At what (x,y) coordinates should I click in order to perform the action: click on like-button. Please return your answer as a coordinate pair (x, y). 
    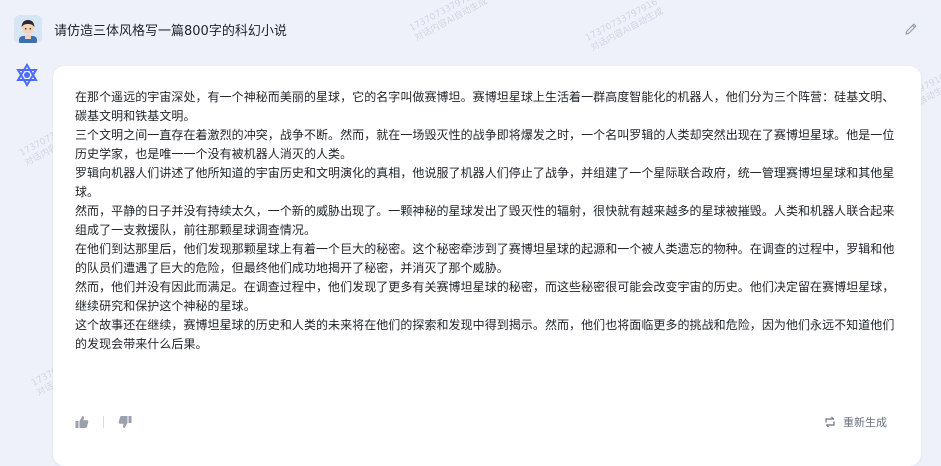
    Looking at the image, I should click on (82, 422).